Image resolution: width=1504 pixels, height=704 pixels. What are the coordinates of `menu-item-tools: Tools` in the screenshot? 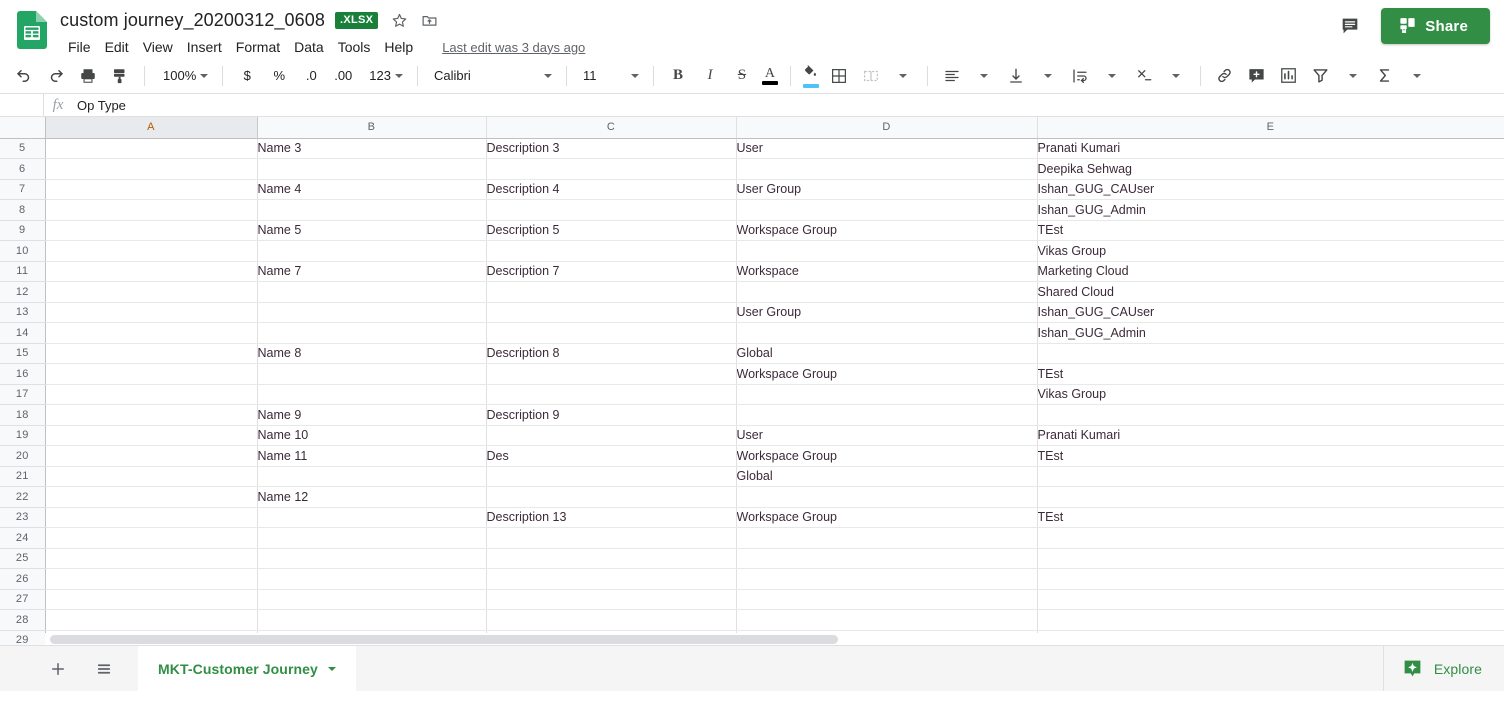 It's located at (354, 47).